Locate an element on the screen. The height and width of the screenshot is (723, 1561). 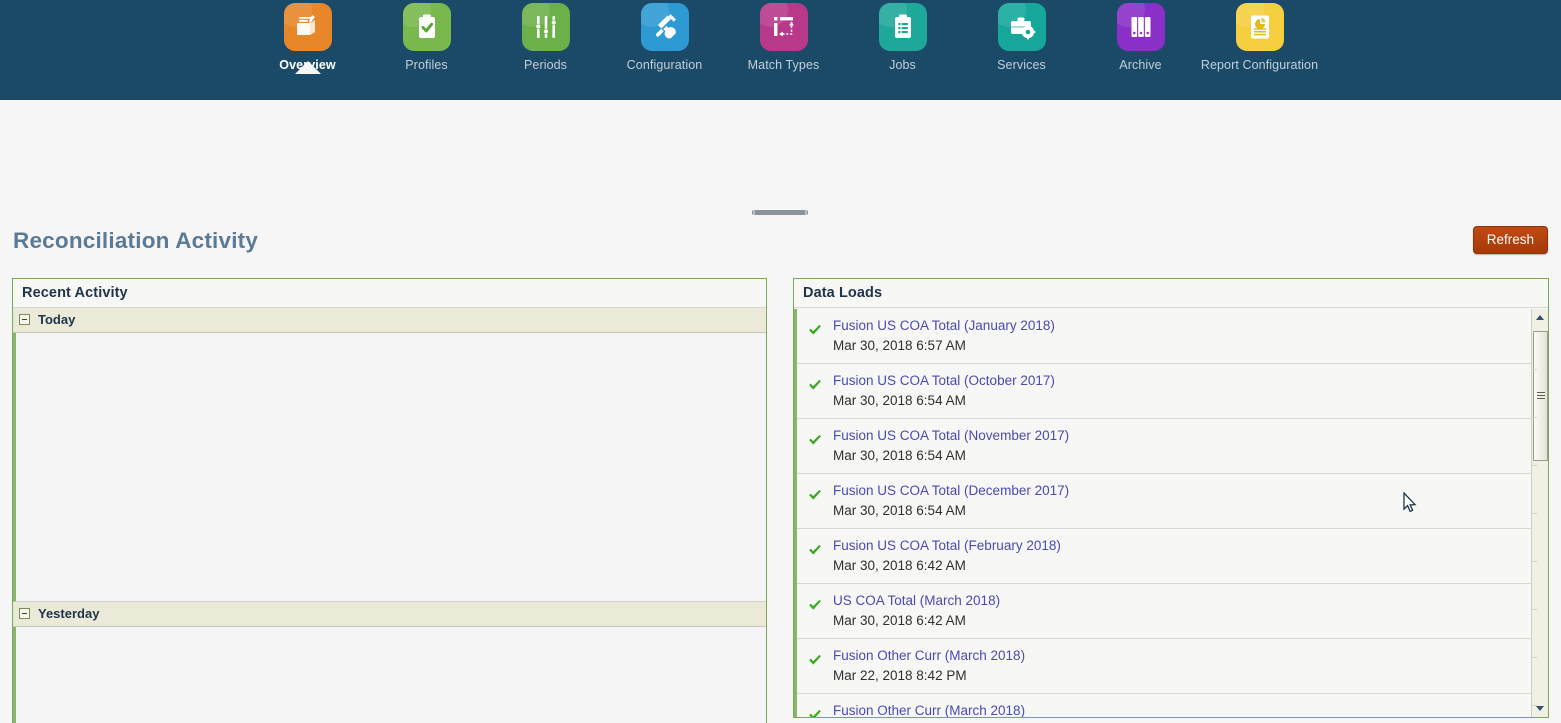
recent-activity-title: Recent Activity is located at coordinates (389, 293).